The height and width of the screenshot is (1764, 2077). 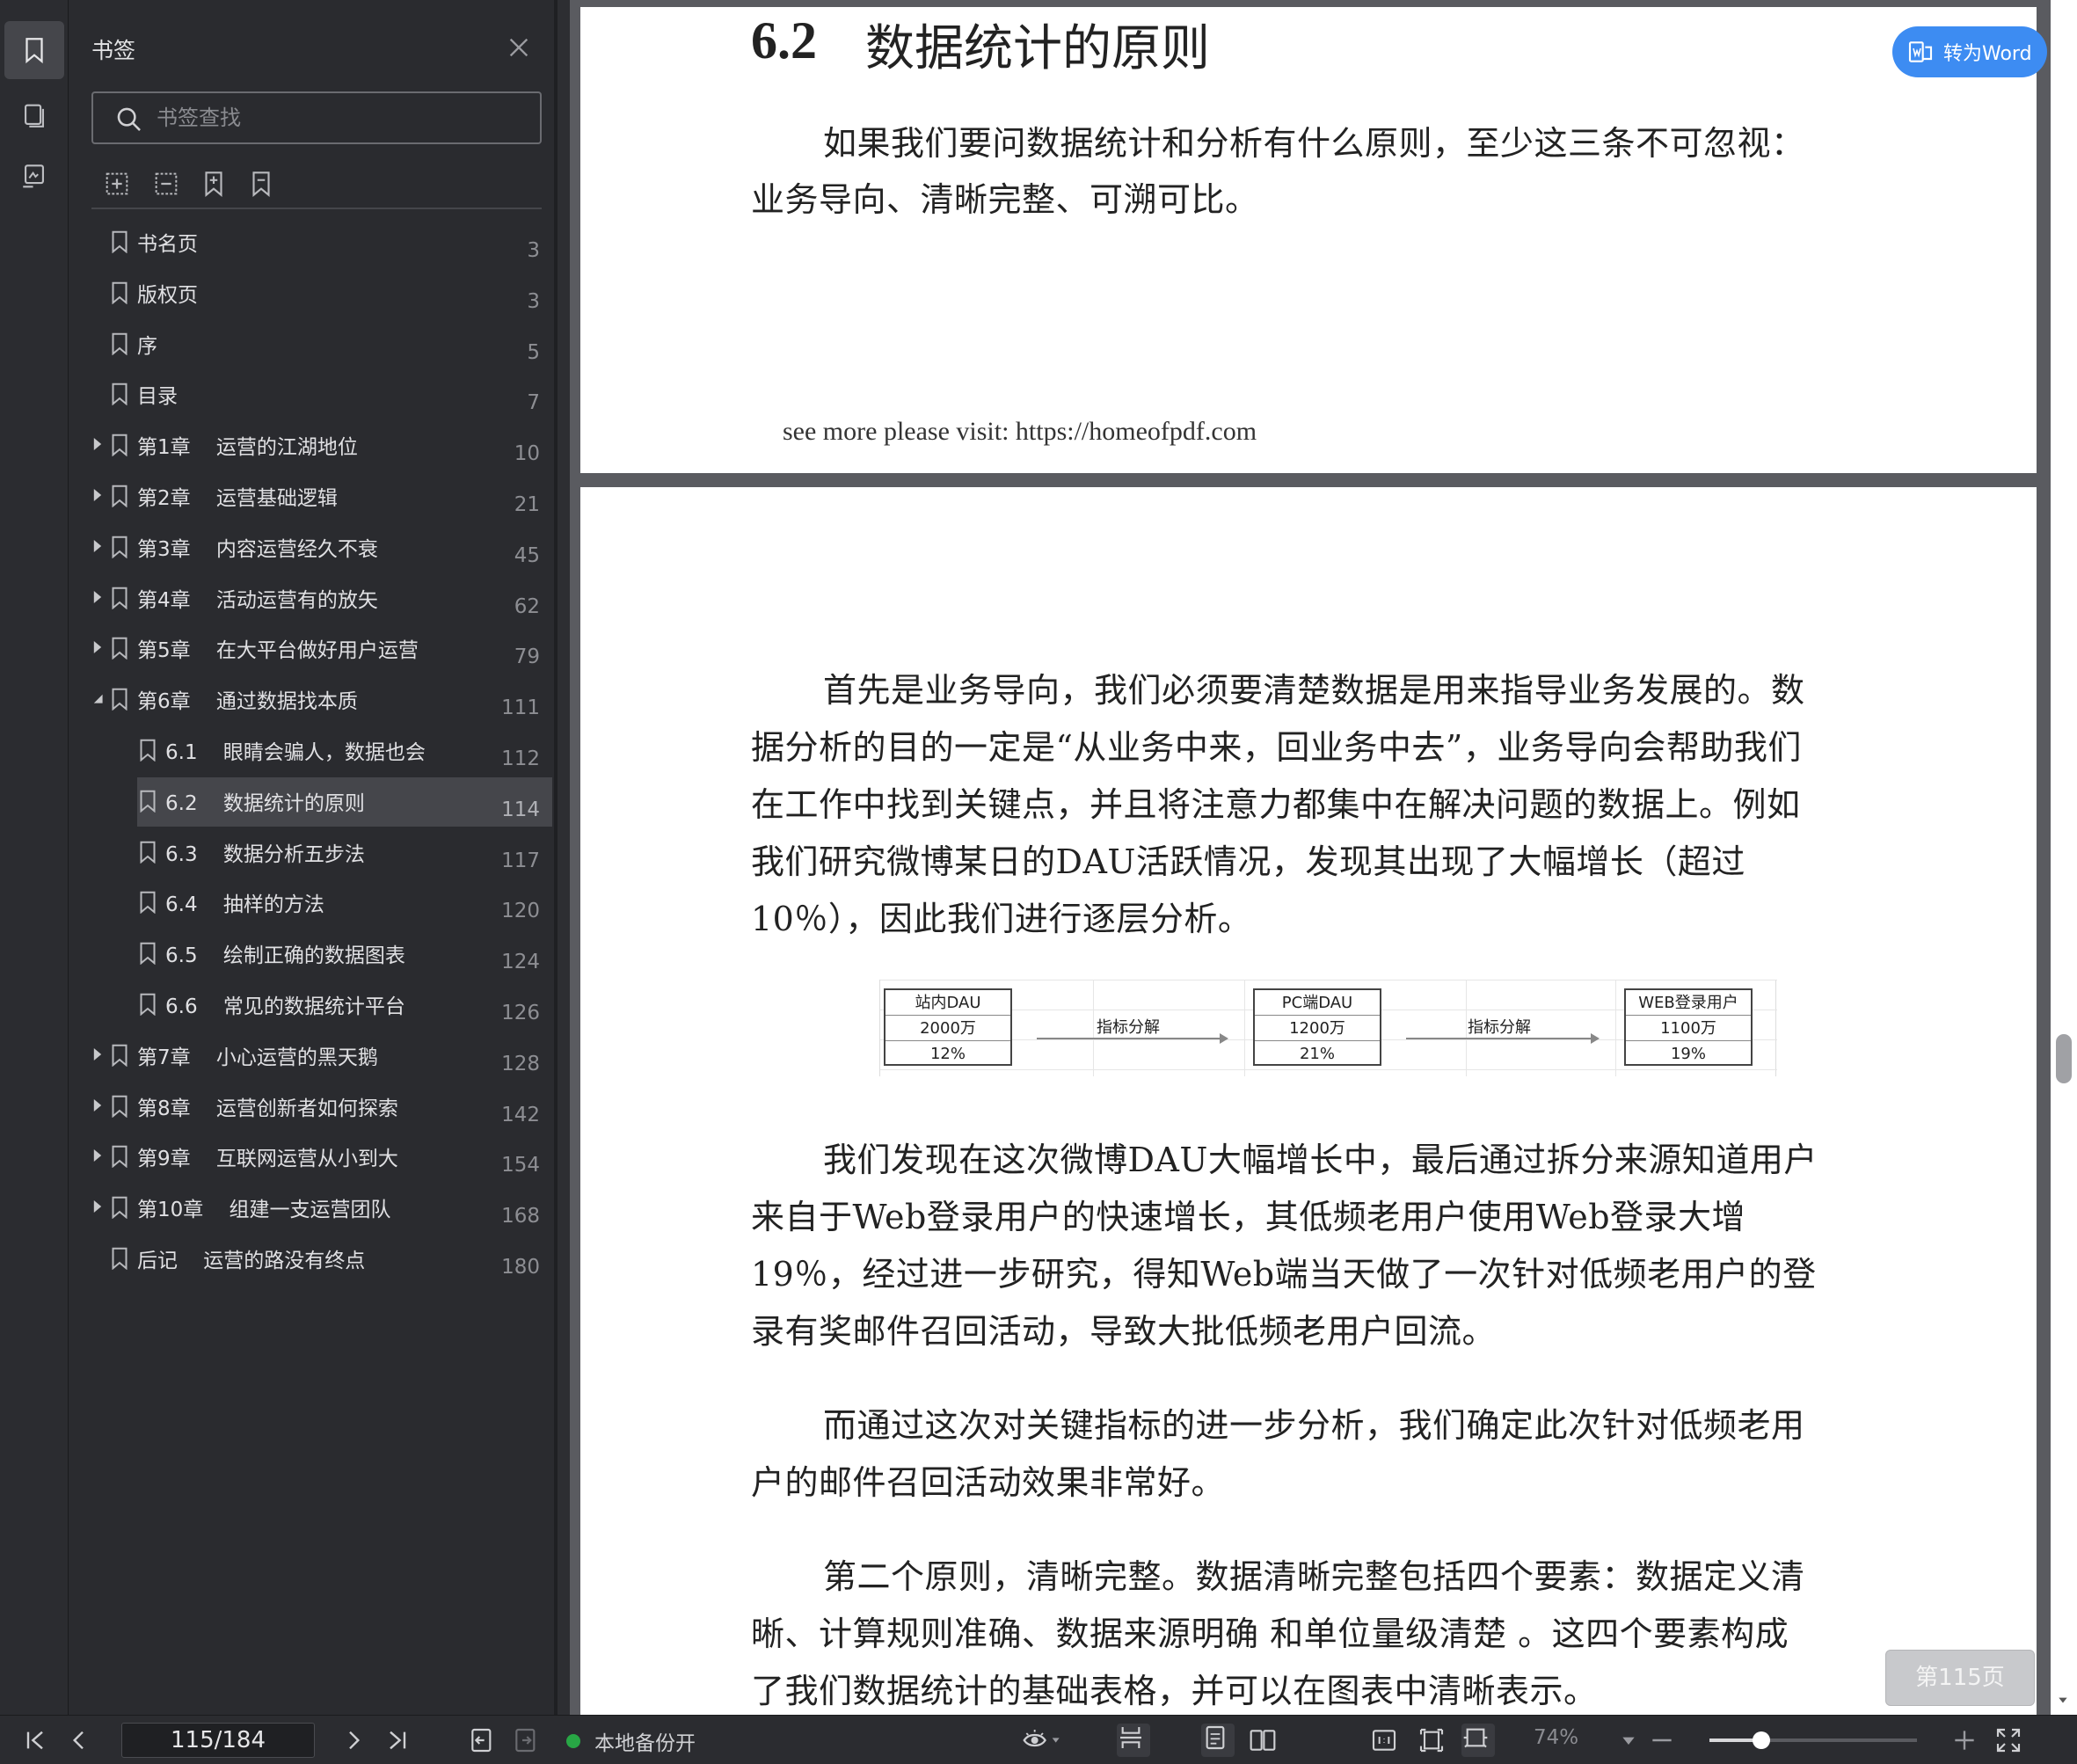 What do you see at coordinates (645, 1741) in the screenshot?
I see `backup-status-label: 本地备份开` at bounding box center [645, 1741].